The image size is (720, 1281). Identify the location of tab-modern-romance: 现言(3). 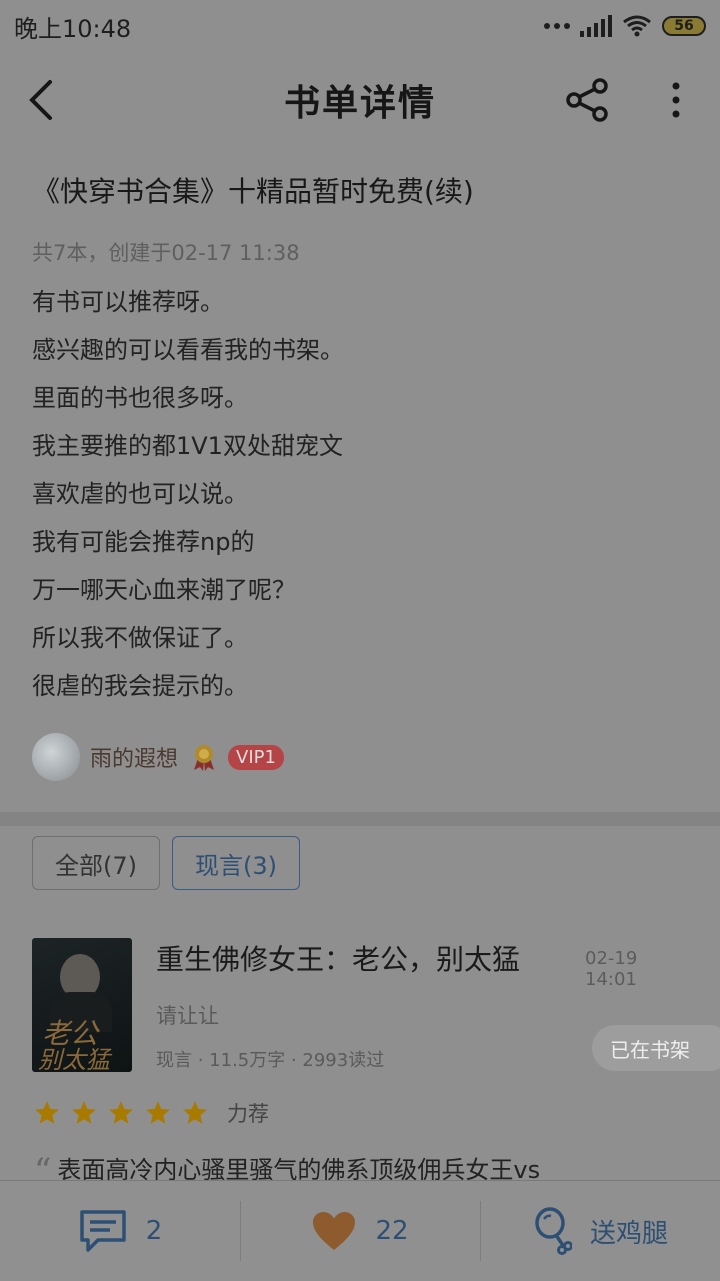
(236, 863).